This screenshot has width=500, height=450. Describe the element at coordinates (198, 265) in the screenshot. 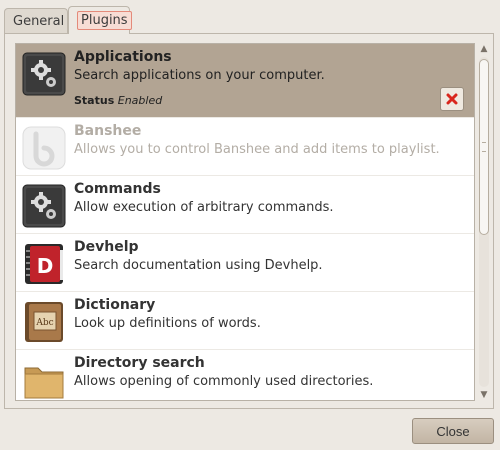

I see `plugin-description: Search documentation using Devhelp.` at that location.